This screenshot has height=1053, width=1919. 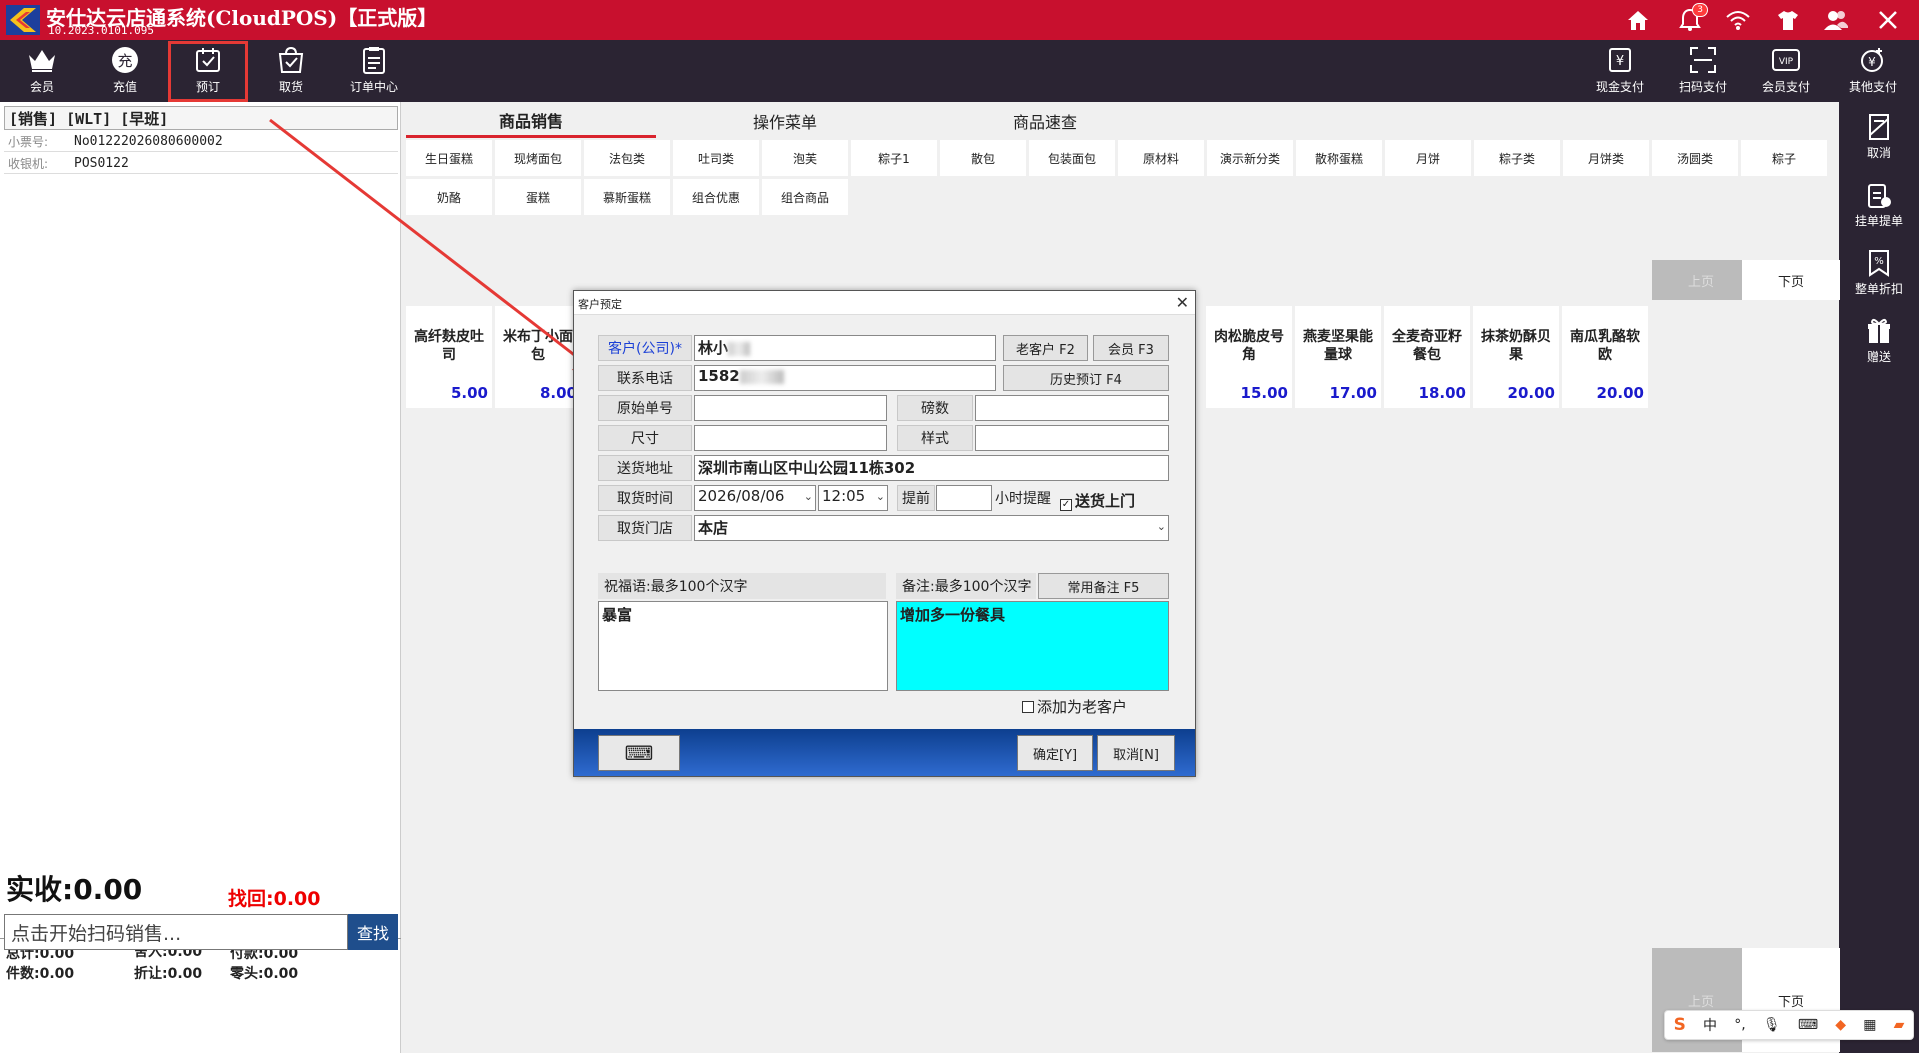 What do you see at coordinates (1772, 1025) in the screenshot?
I see `microphone-icon: 🎙` at bounding box center [1772, 1025].